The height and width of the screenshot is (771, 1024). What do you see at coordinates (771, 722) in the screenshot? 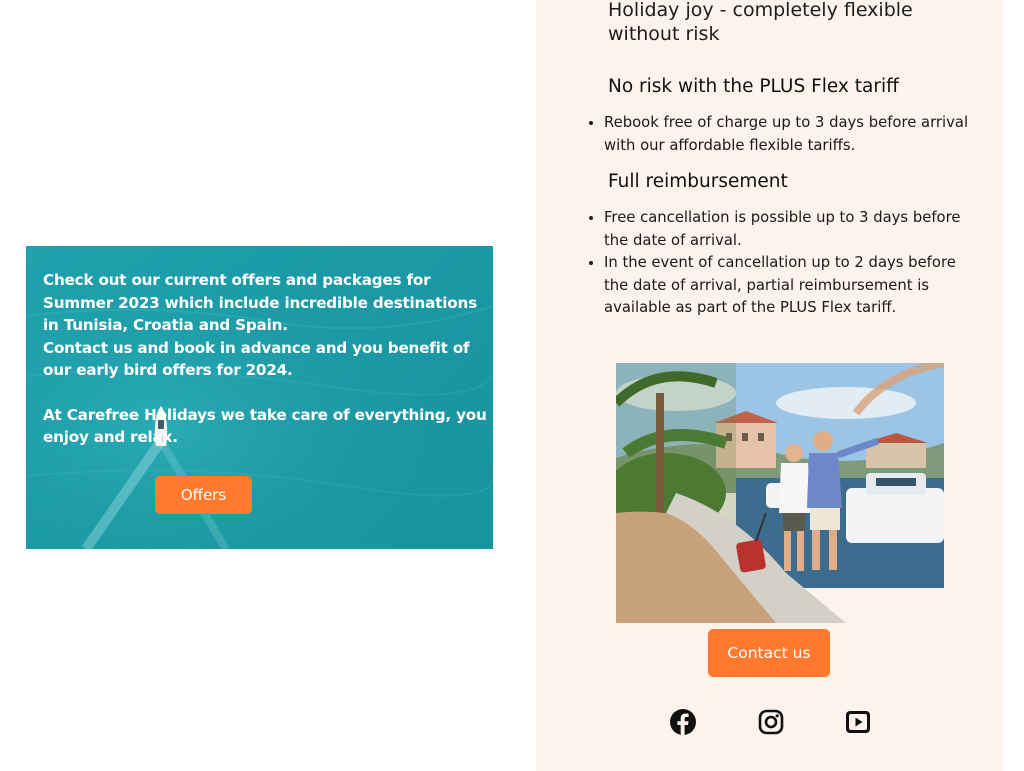
I see `instagram-icon` at bounding box center [771, 722].